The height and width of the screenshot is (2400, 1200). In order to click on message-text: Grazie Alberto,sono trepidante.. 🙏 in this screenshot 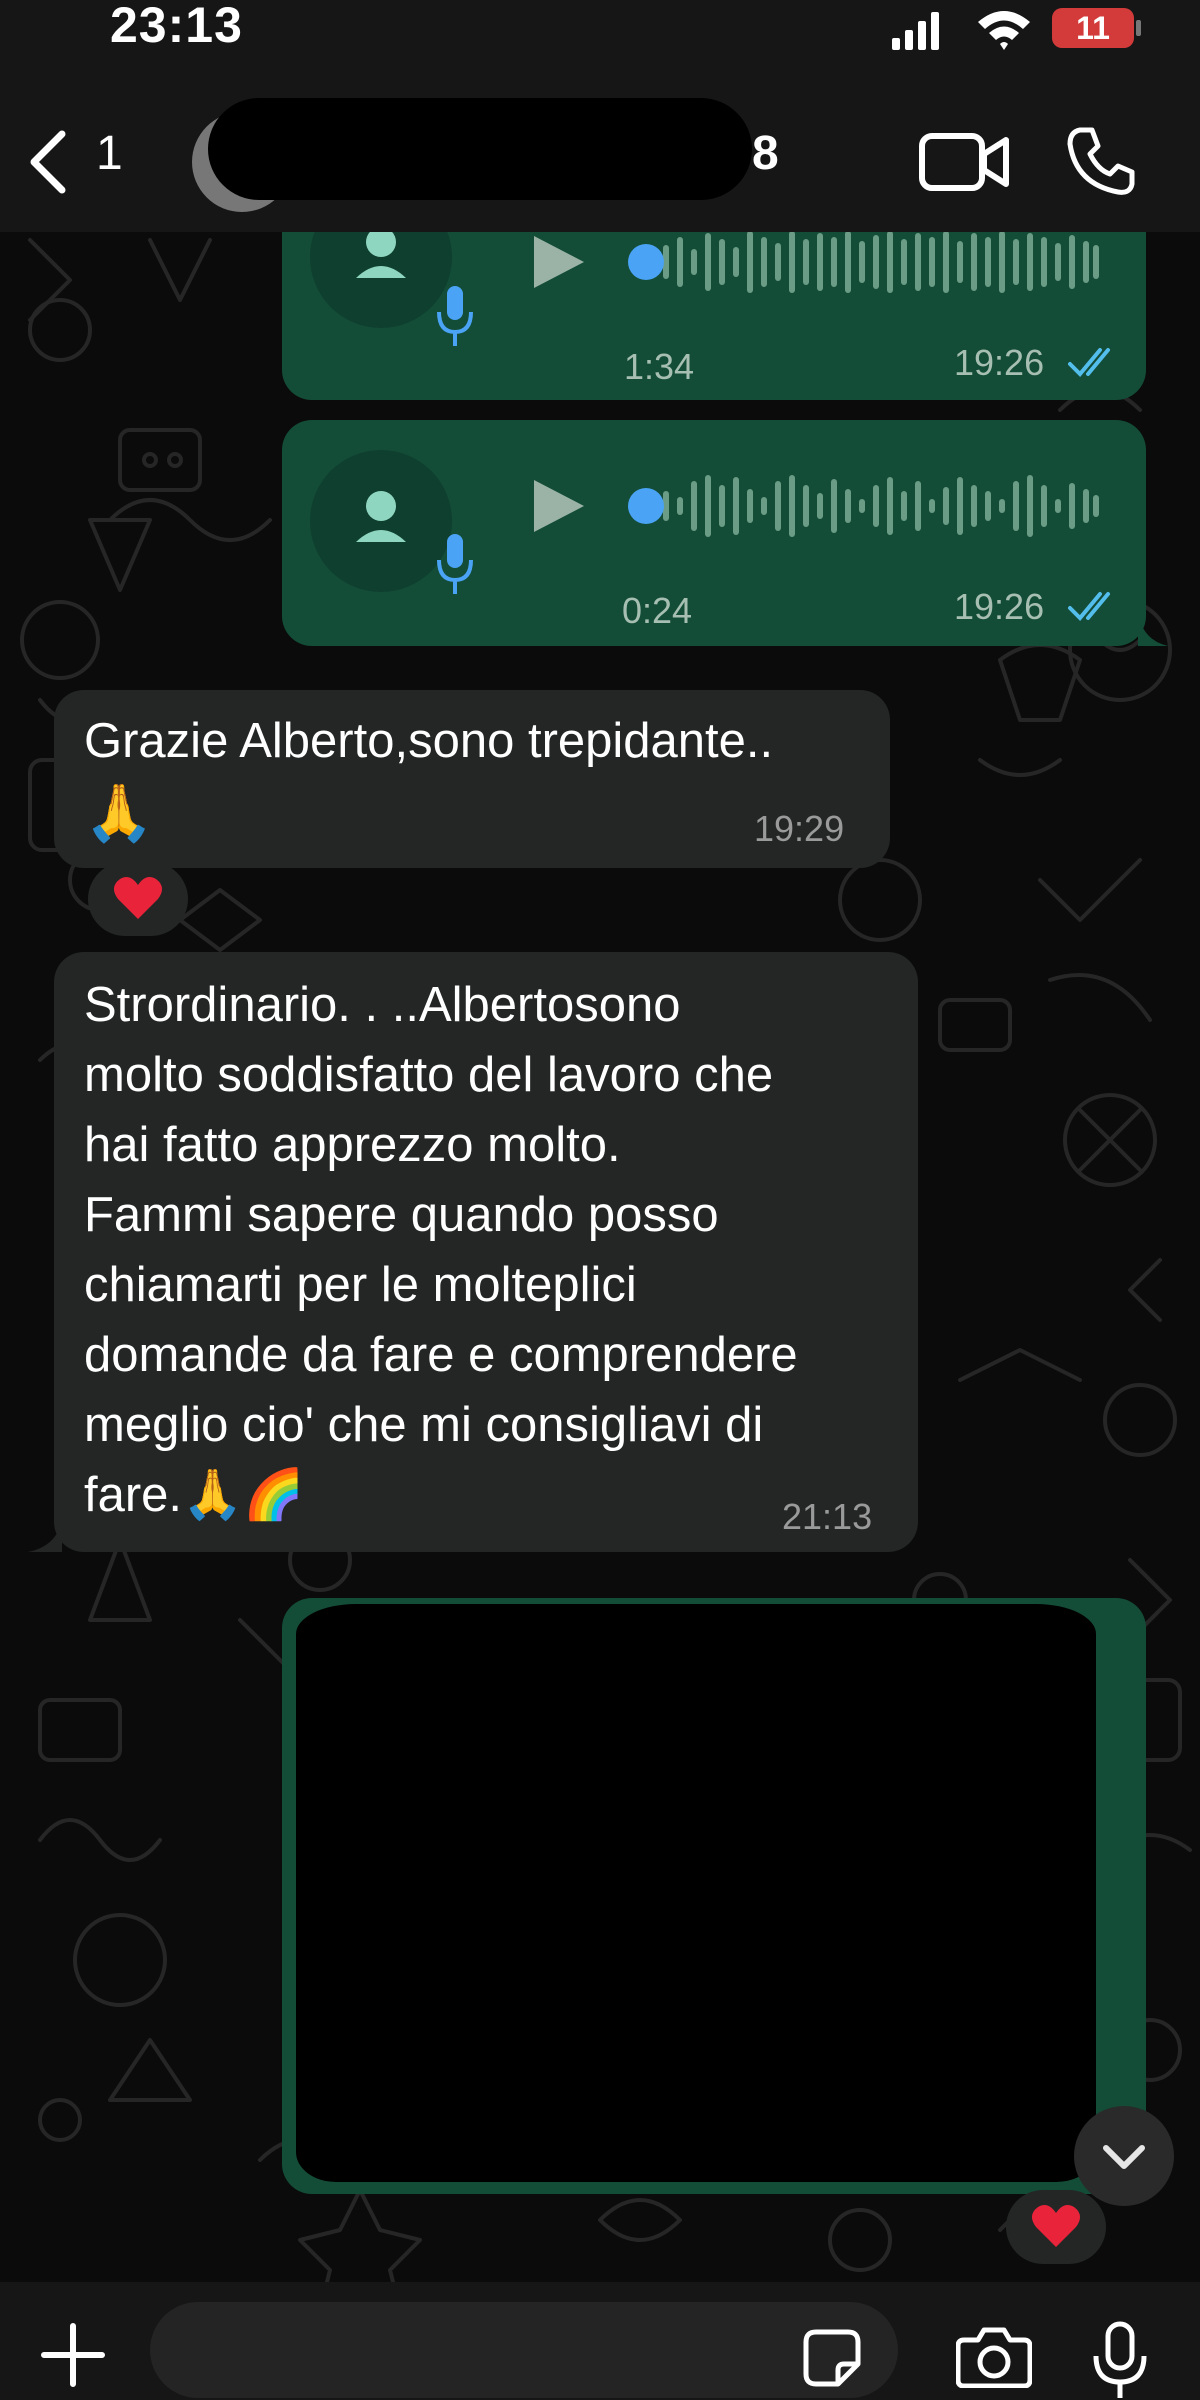, I will do `click(428, 778)`.